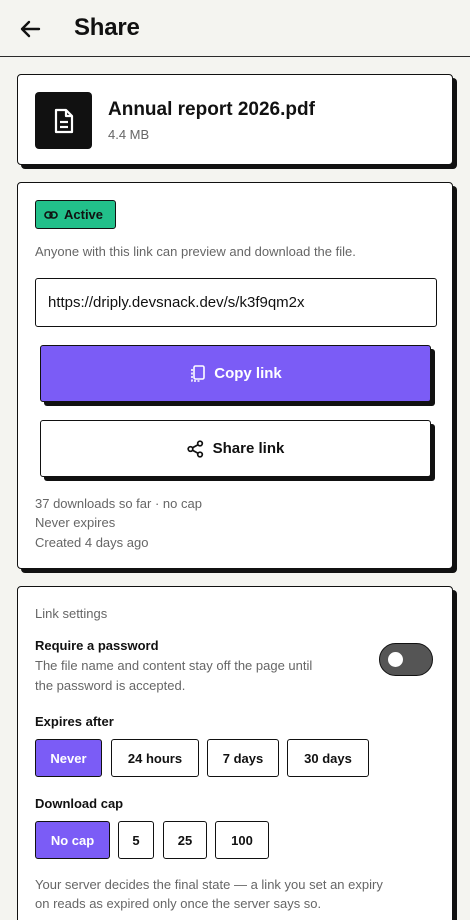 Image resolution: width=470 pixels, height=920 pixels. I want to click on status-badge-label: Active, so click(84, 214).